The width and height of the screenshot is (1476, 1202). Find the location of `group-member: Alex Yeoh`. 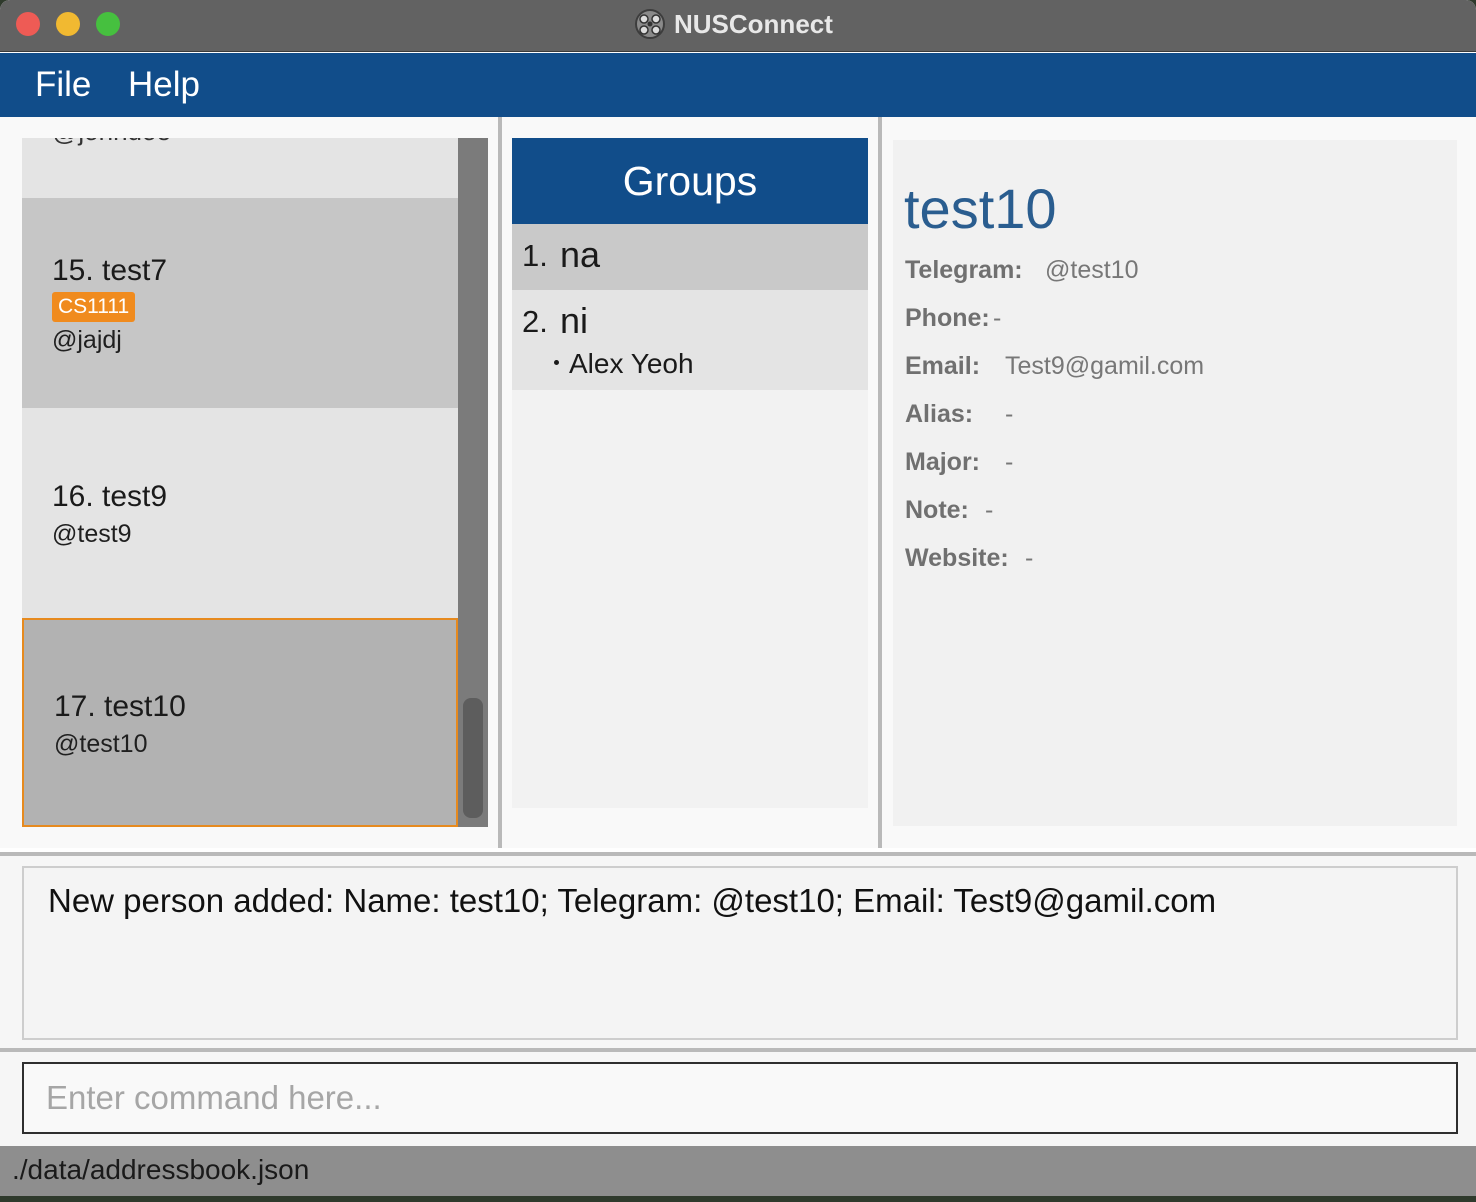

group-member: Alex Yeoh is located at coordinates (624, 364).